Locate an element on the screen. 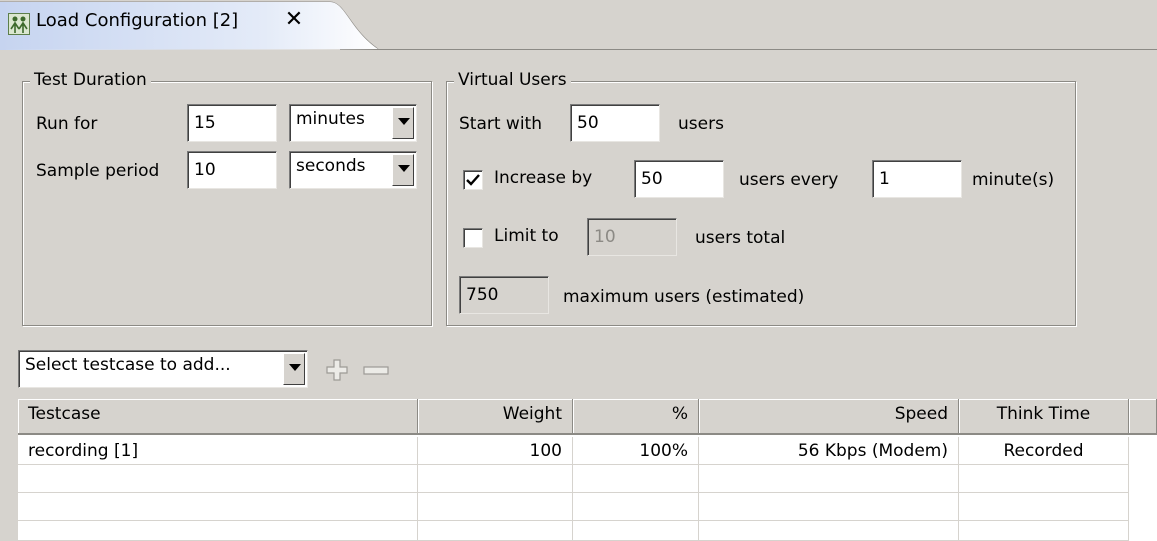 Image resolution: width=1157 pixels, height=541 pixels. sample-period-unit-dropdown-button is located at coordinates (403, 170).